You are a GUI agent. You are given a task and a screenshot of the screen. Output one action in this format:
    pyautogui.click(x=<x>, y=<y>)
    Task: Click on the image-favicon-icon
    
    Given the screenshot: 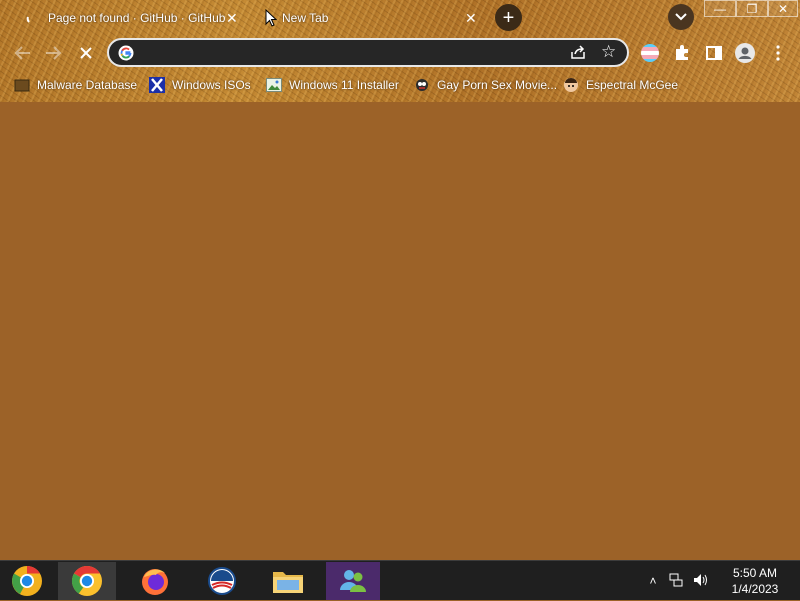 What is the action you would take?
    pyautogui.click(x=274, y=85)
    